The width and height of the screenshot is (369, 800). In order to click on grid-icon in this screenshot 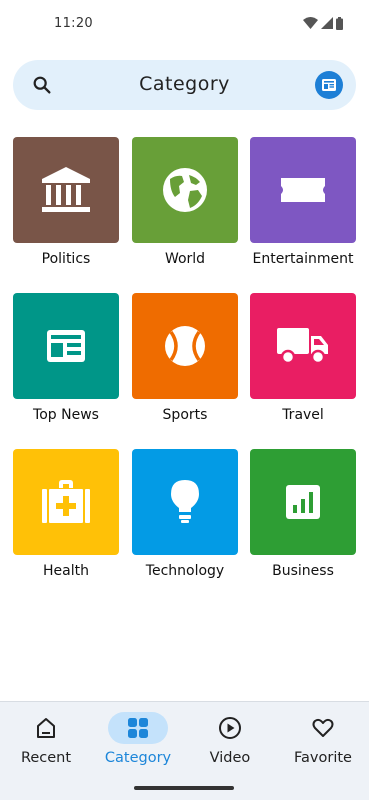, I will do `click(138, 728)`.